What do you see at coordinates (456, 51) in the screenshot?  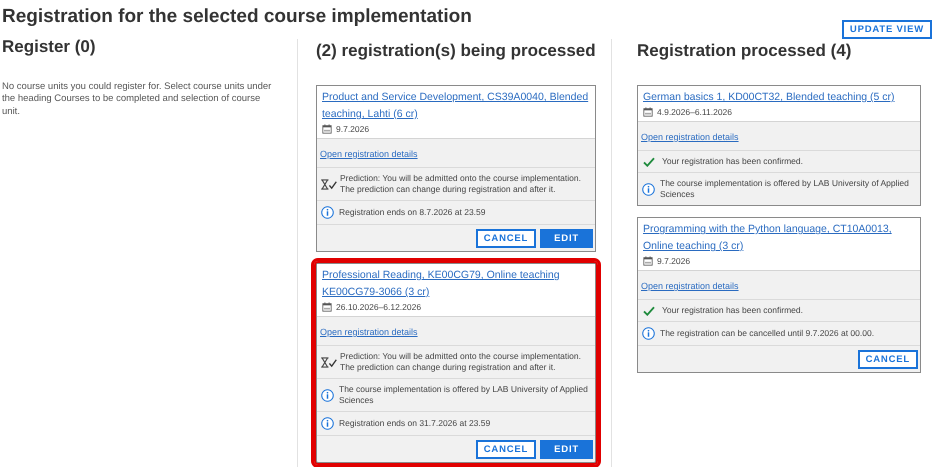 I see `column-heading: (2) registration(s) being processed` at bounding box center [456, 51].